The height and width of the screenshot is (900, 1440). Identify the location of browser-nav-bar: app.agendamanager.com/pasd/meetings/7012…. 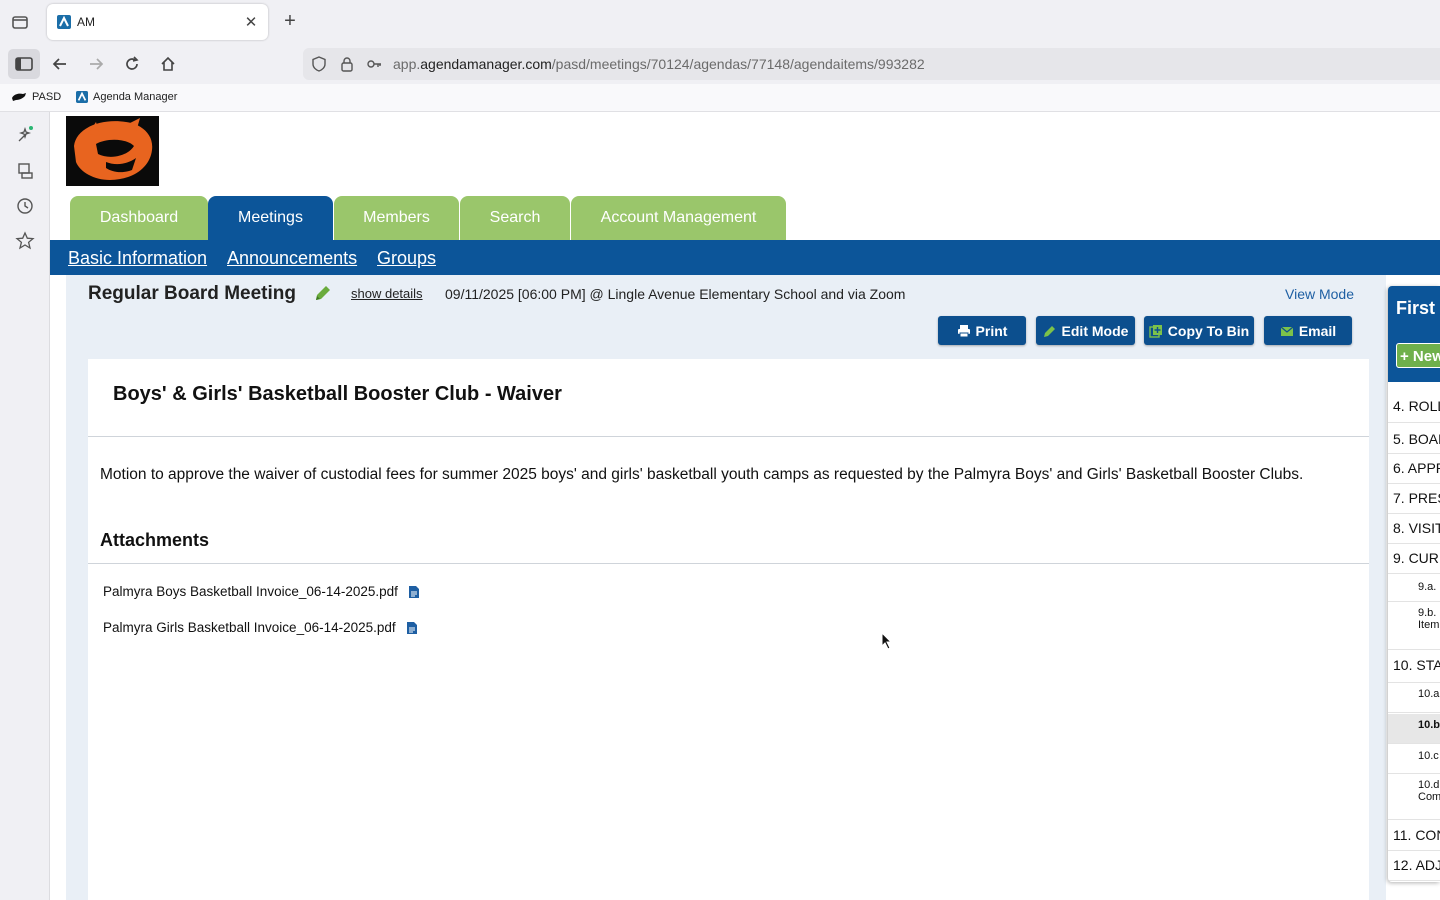
(720, 64).